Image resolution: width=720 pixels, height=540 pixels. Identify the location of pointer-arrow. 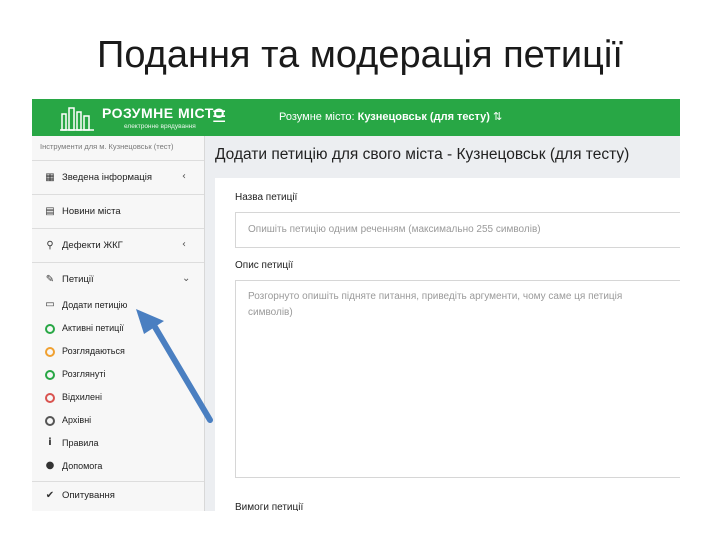
(174, 366).